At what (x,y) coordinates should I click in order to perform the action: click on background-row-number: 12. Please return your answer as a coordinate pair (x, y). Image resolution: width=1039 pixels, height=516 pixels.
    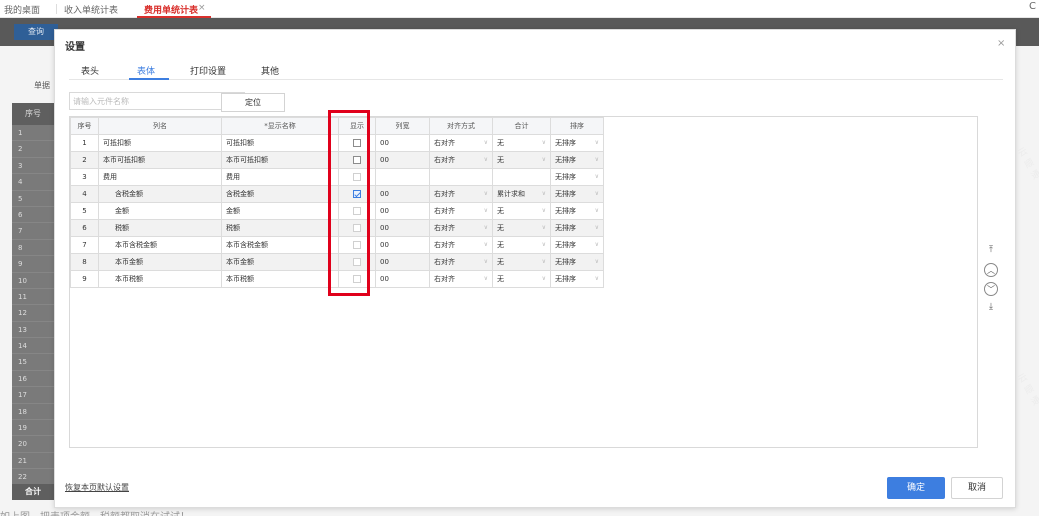
    Looking at the image, I should click on (33, 313).